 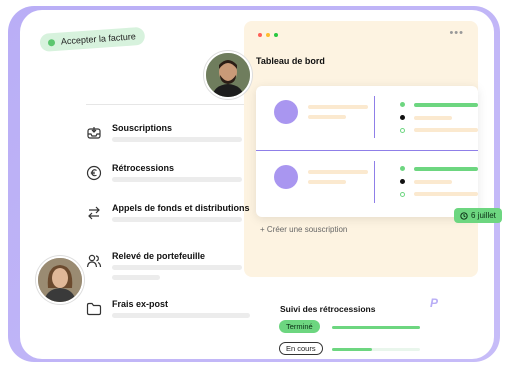 What do you see at coordinates (464, 215) in the screenshot?
I see `clock-icon` at bounding box center [464, 215].